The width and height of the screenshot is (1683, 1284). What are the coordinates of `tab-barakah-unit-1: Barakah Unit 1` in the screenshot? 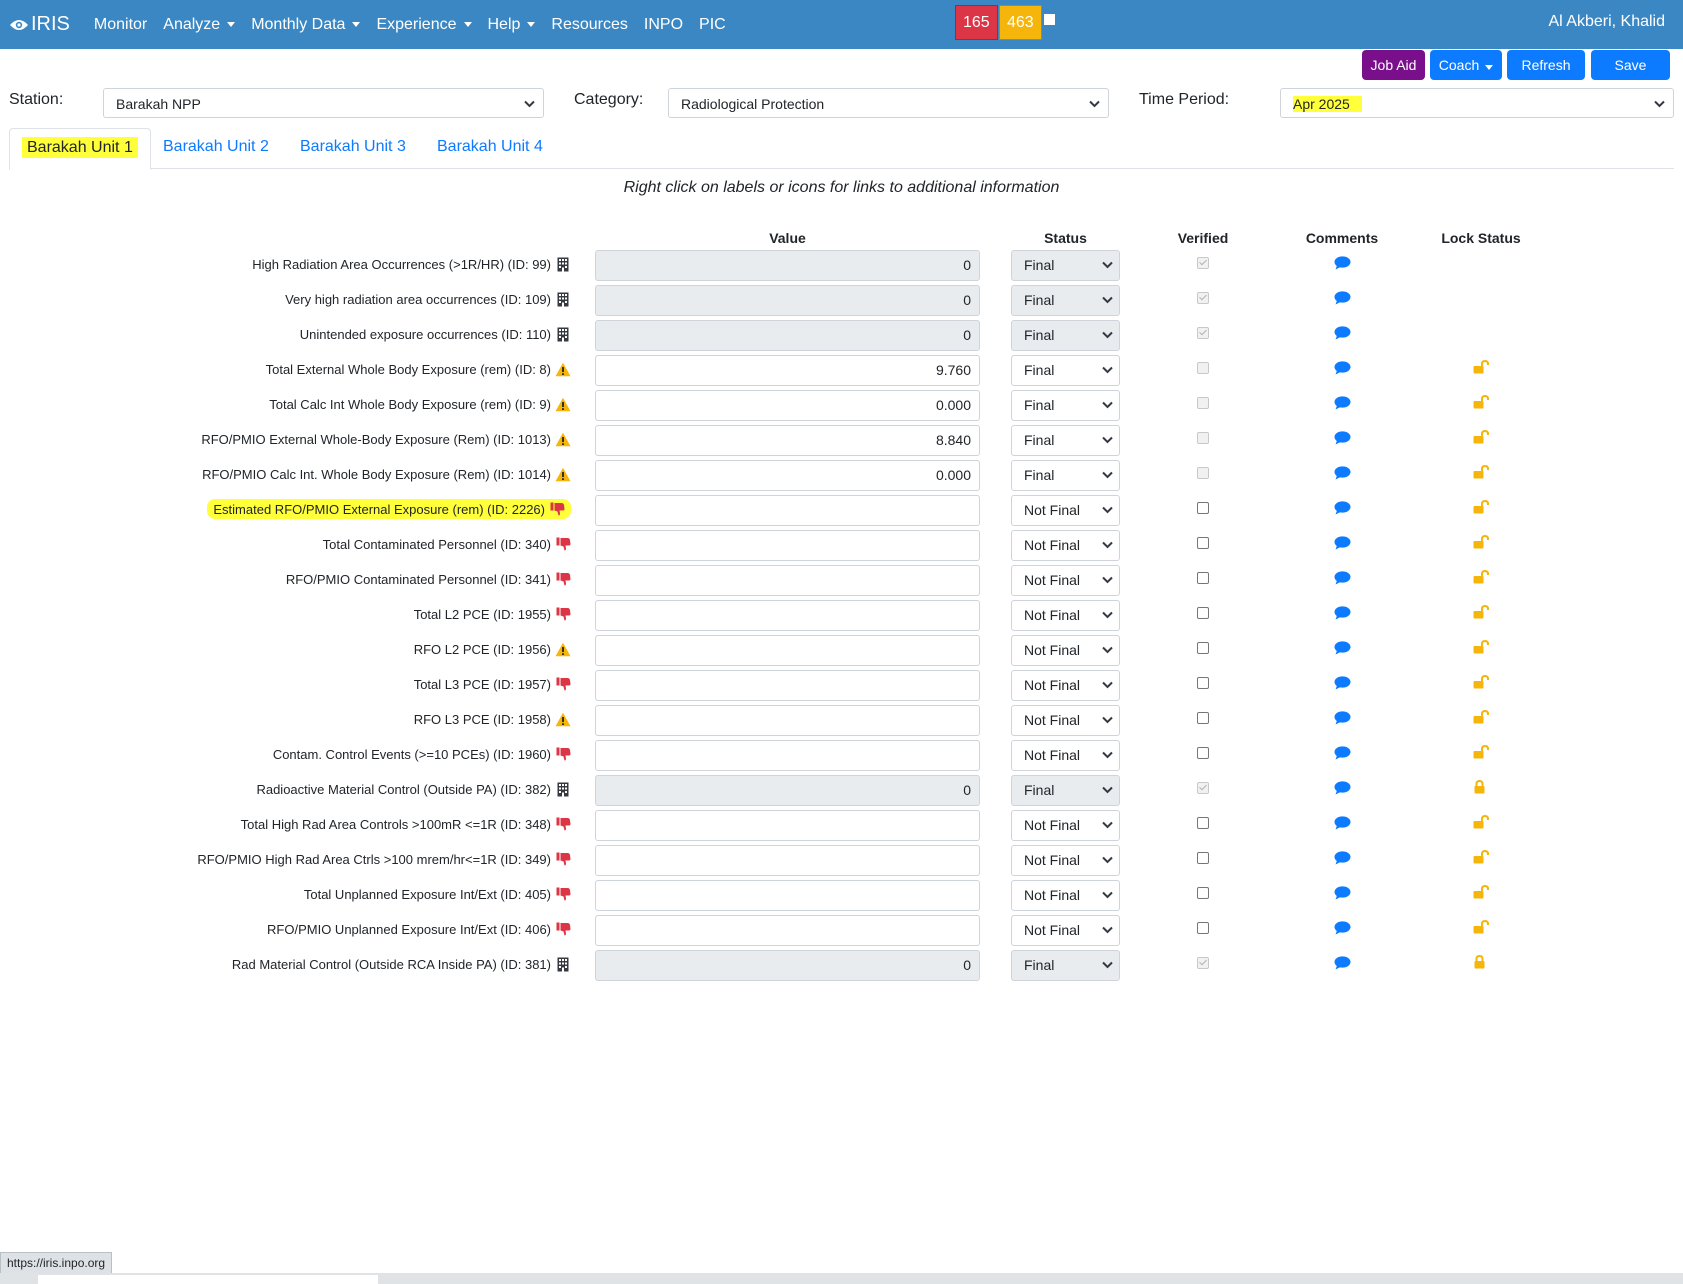 It's located at (80, 149).